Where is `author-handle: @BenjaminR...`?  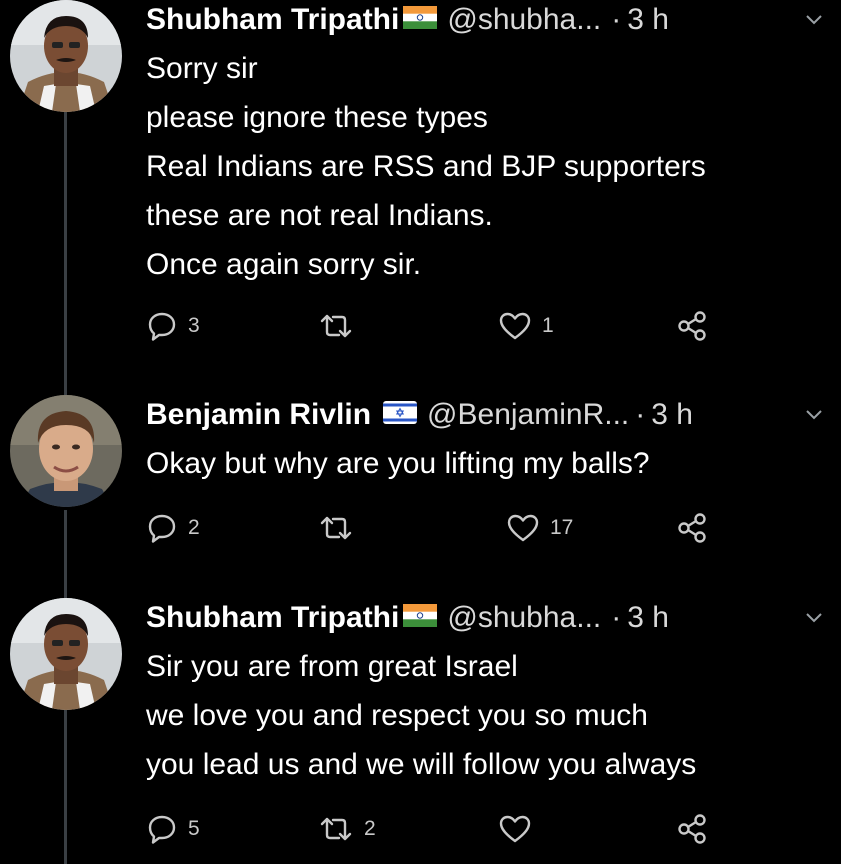
author-handle: @BenjaminR... is located at coordinates (528, 415).